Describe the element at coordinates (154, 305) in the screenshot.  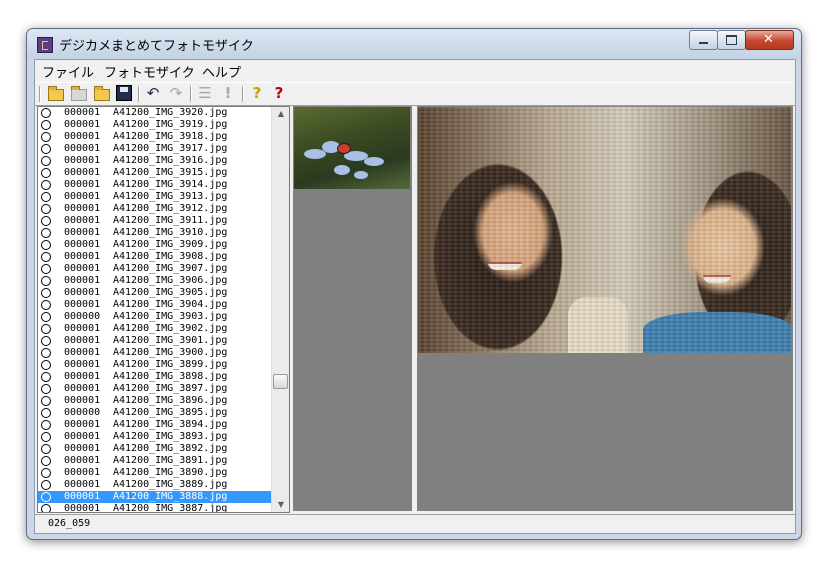
I see `list-item: 000001 A41200_IMG_3904.jpg` at that location.